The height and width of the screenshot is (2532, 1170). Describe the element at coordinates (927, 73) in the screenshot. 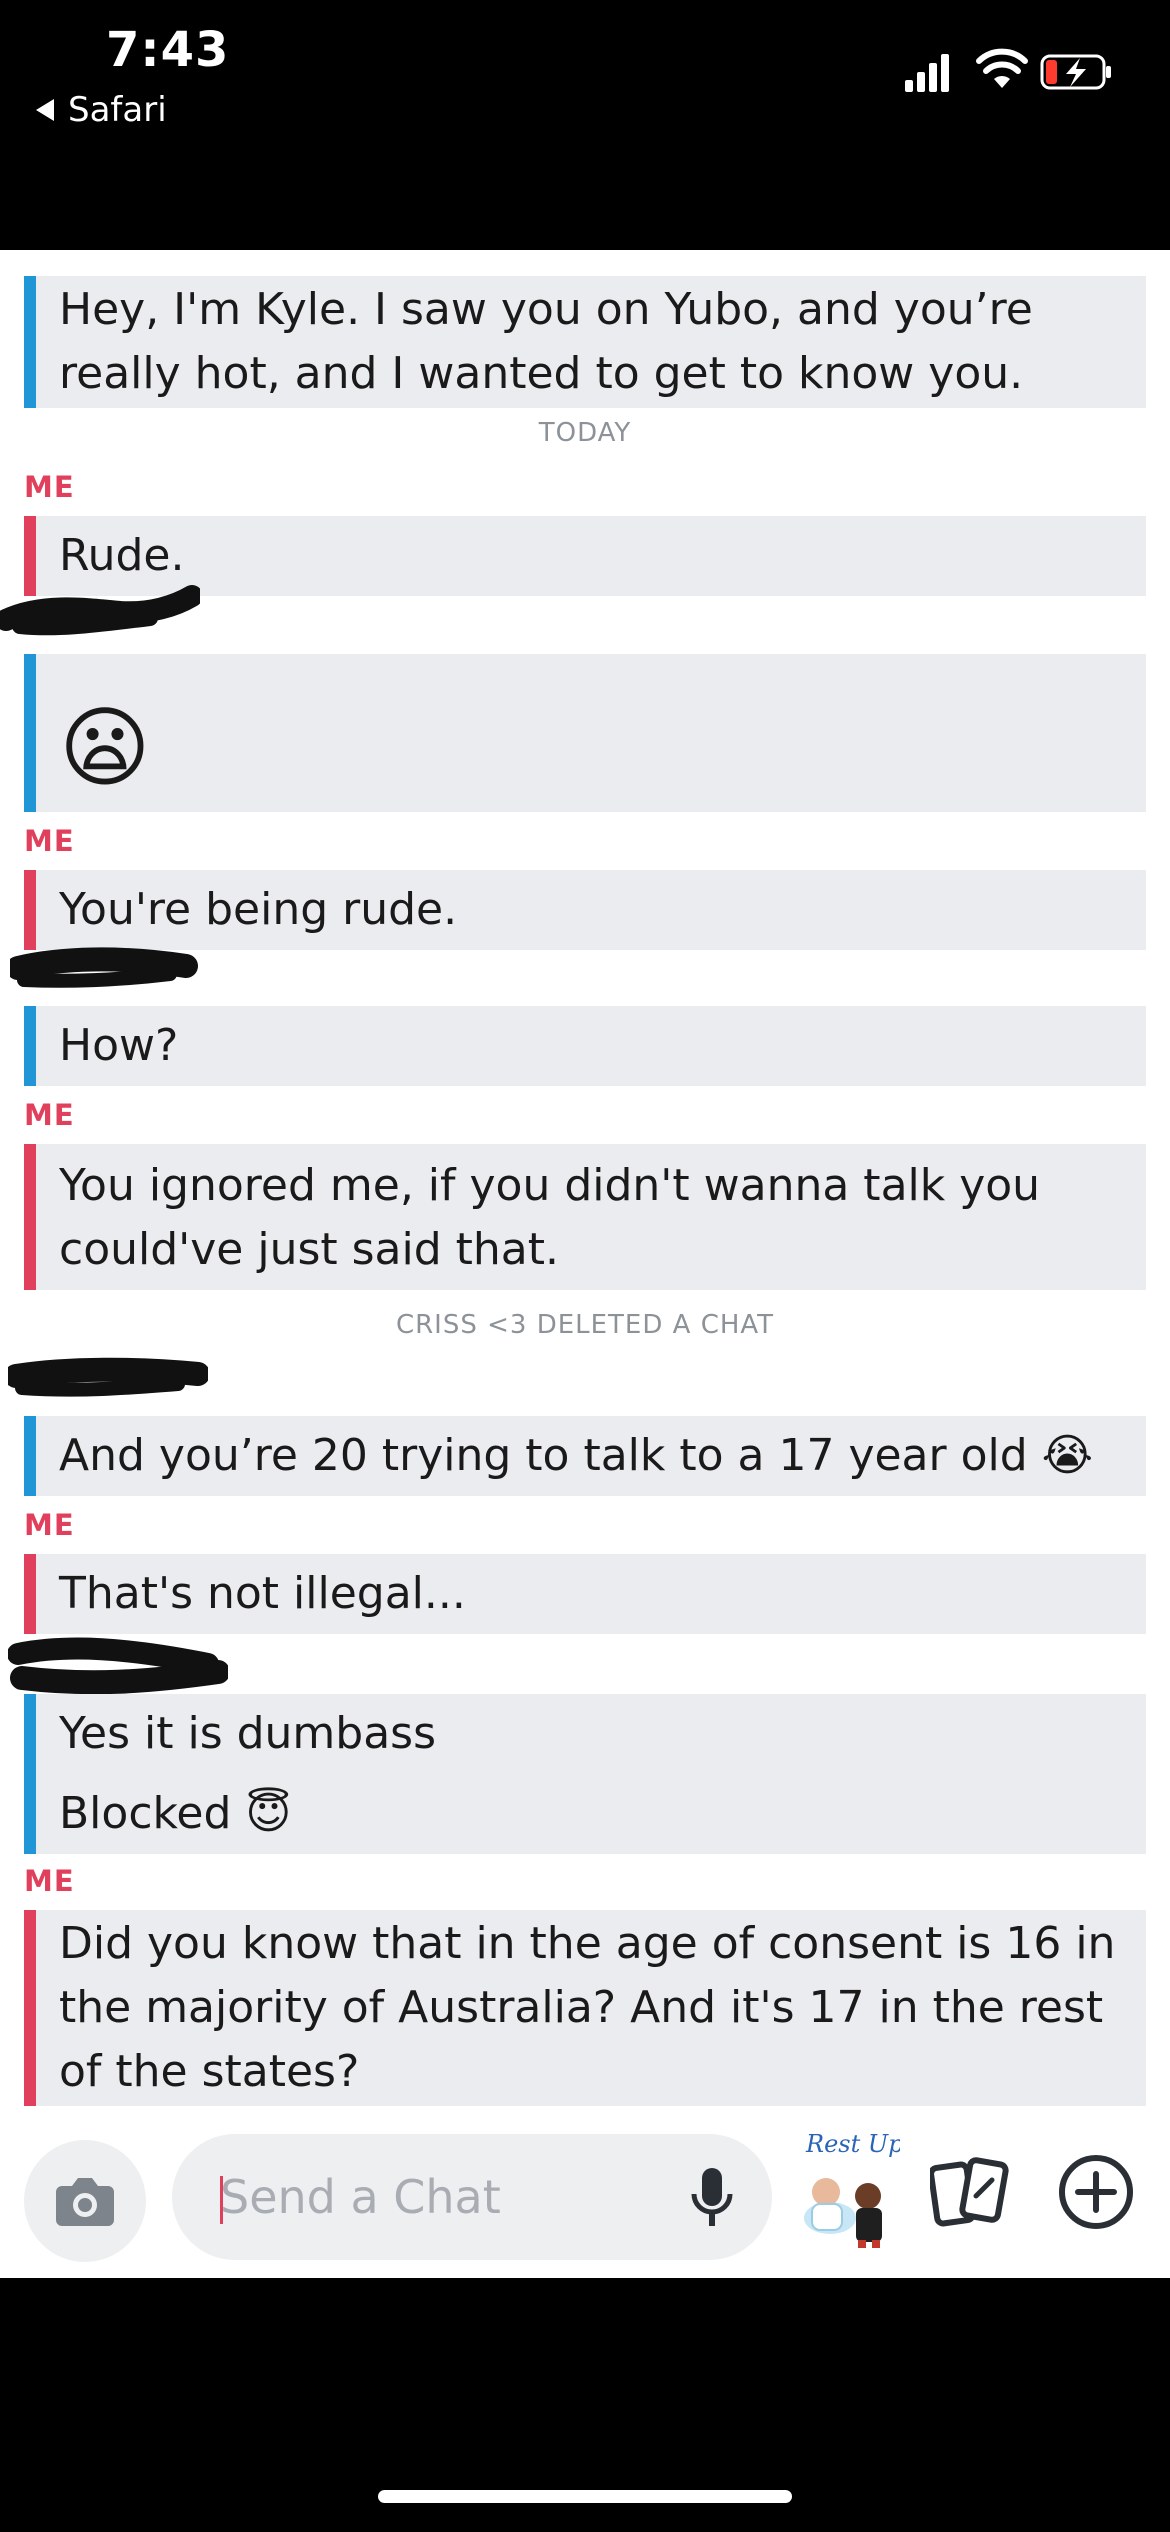

I see `signal-icon` at that location.